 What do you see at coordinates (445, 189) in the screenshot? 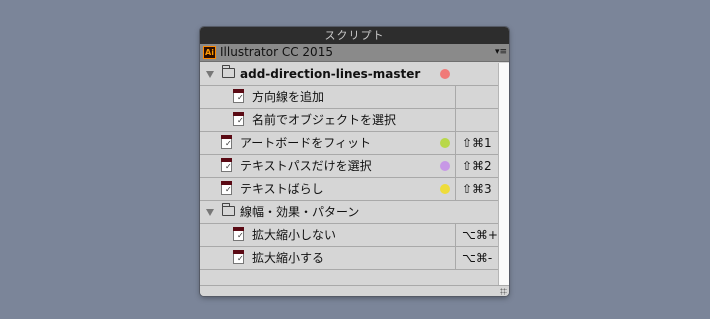
I see `color-tag-yellow-icon` at bounding box center [445, 189].